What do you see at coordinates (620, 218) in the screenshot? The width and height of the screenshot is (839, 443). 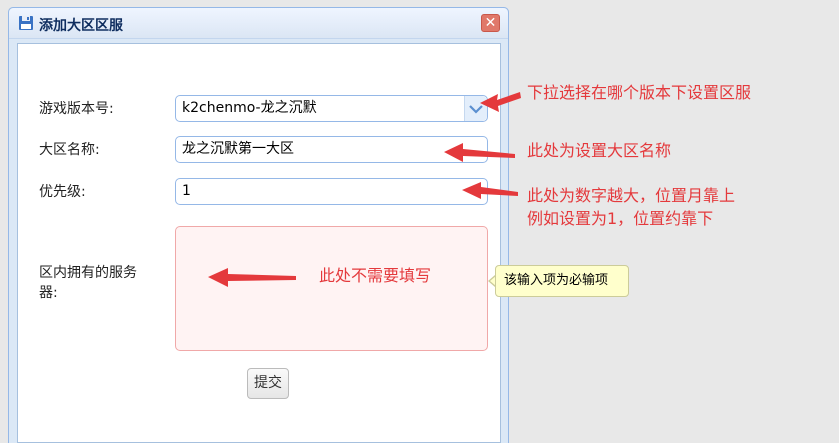 I see `annotation-priority-line2: 例如设置为1，位置约靠下` at bounding box center [620, 218].